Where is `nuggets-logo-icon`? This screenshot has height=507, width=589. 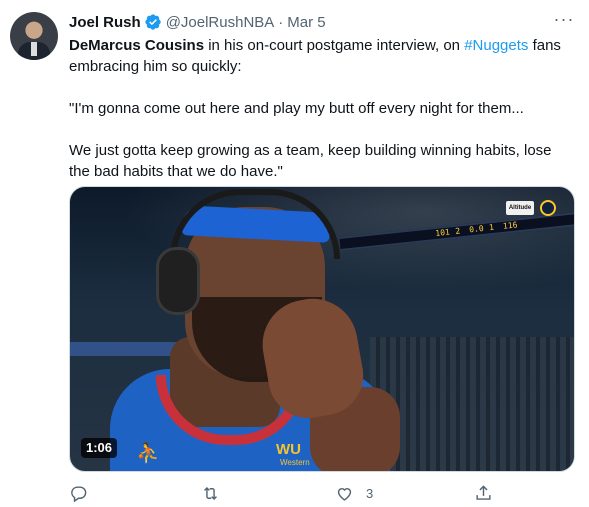 nuggets-logo-icon is located at coordinates (548, 208).